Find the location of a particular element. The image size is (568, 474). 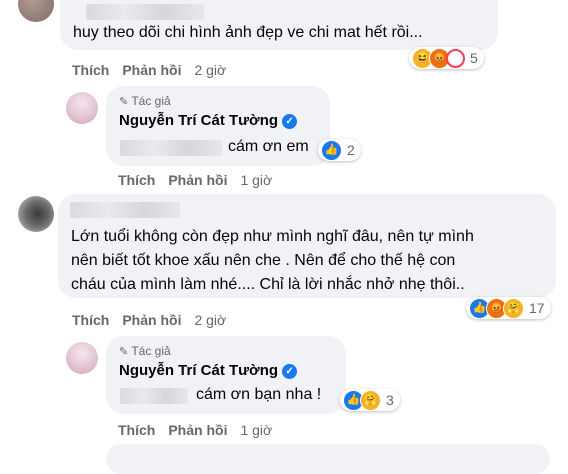

reaction-count: 2 is located at coordinates (351, 150).